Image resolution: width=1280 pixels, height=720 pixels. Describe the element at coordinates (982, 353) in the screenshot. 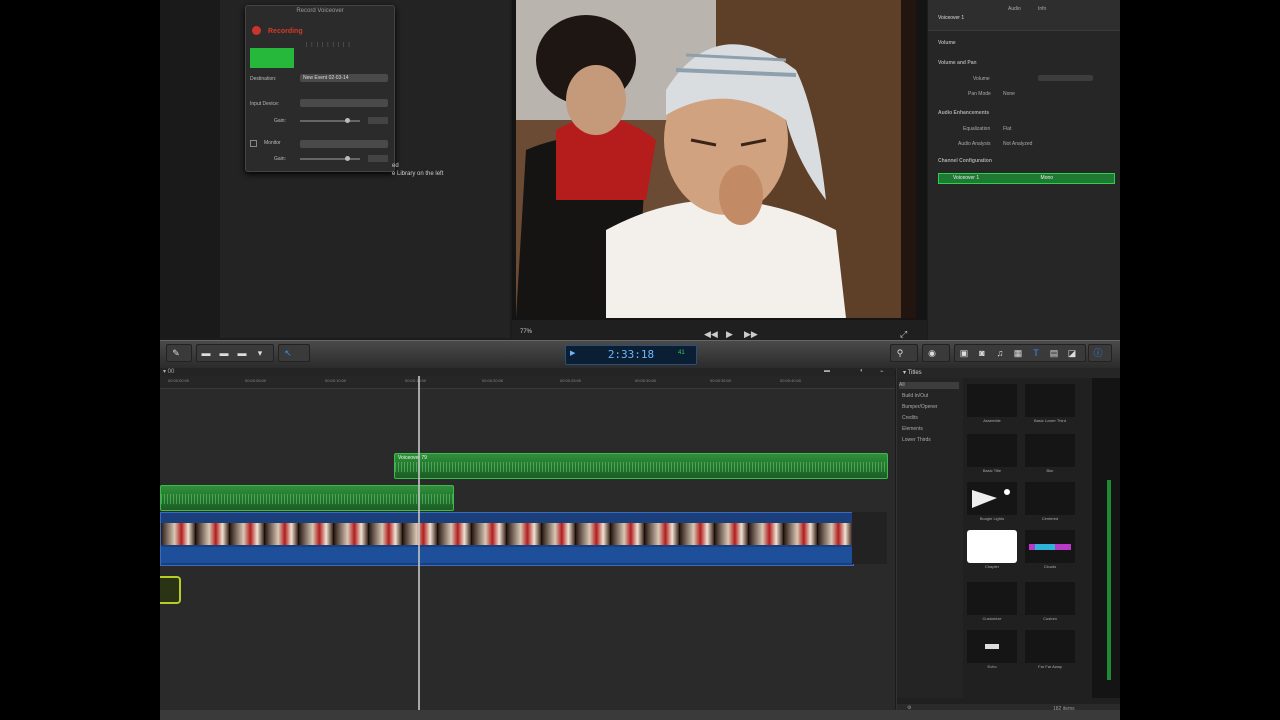

I see `camera-icon: ◙` at that location.